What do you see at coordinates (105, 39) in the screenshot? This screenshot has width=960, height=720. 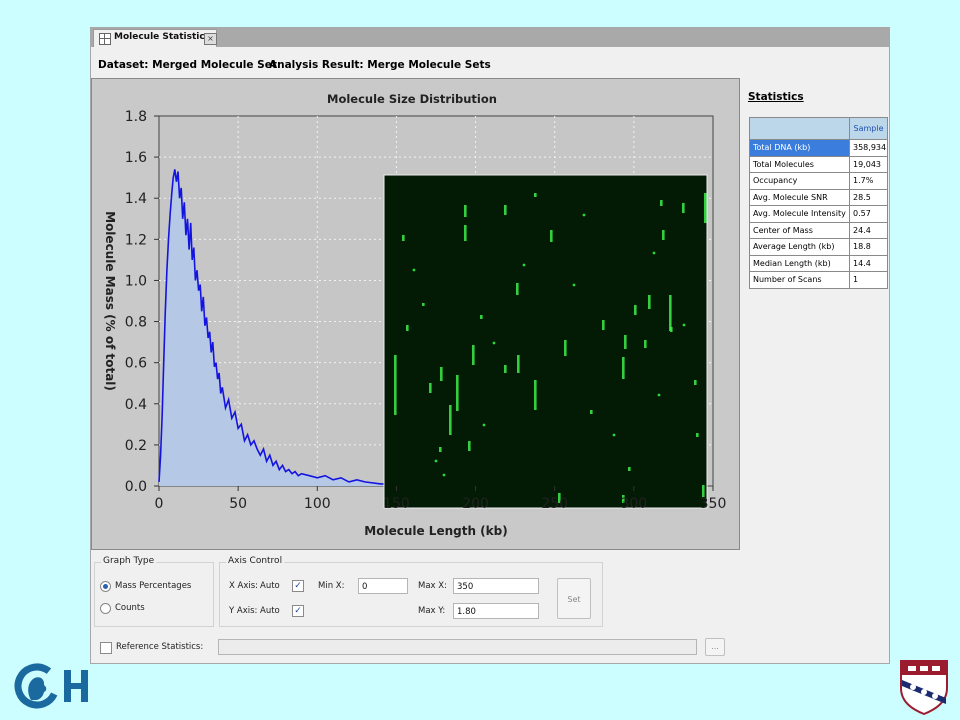 I see `grid-icon` at bounding box center [105, 39].